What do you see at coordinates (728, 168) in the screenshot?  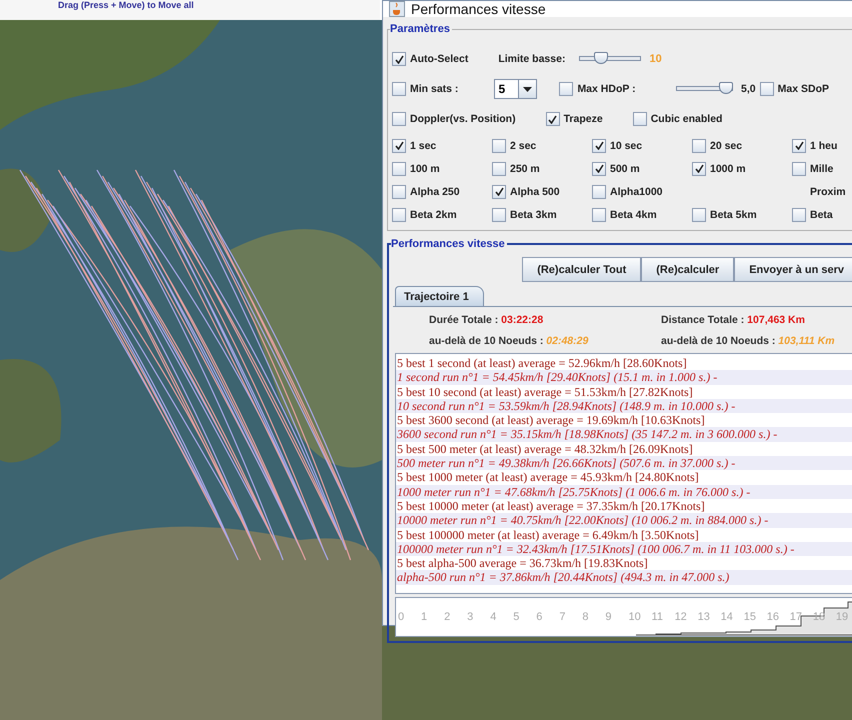 I see `checkbox-label: 1000 m` at bounding box center [728, 168].